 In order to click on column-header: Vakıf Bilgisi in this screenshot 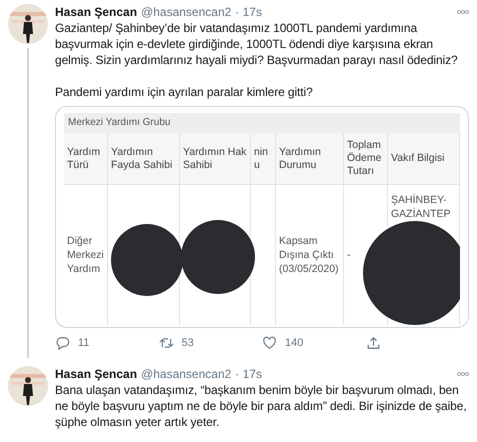, I will do `click(424, 159)`.